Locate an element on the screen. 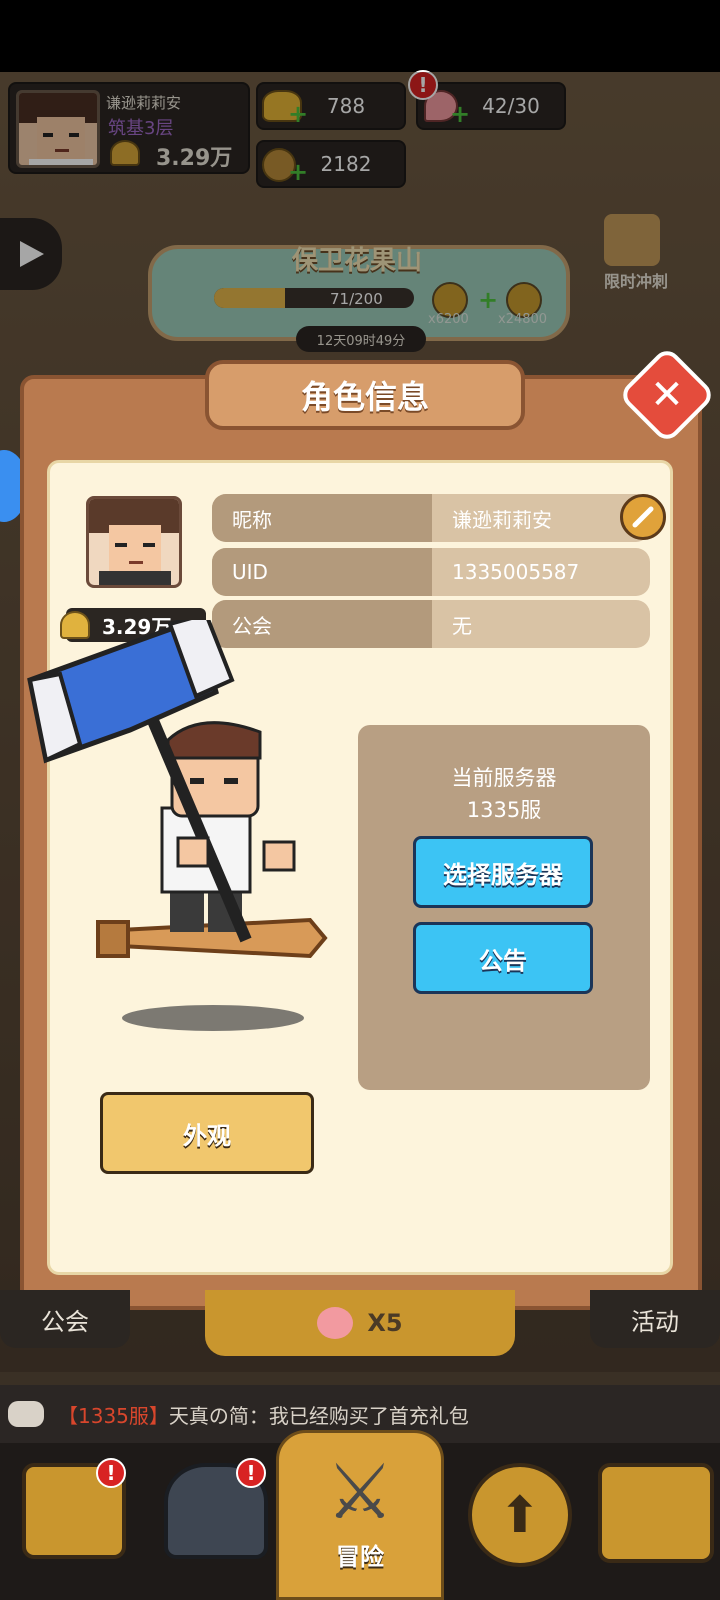 The width and height of the screenshot is (720, 1600). appearance-button: 外观 is located at coordinates (207, 1133).